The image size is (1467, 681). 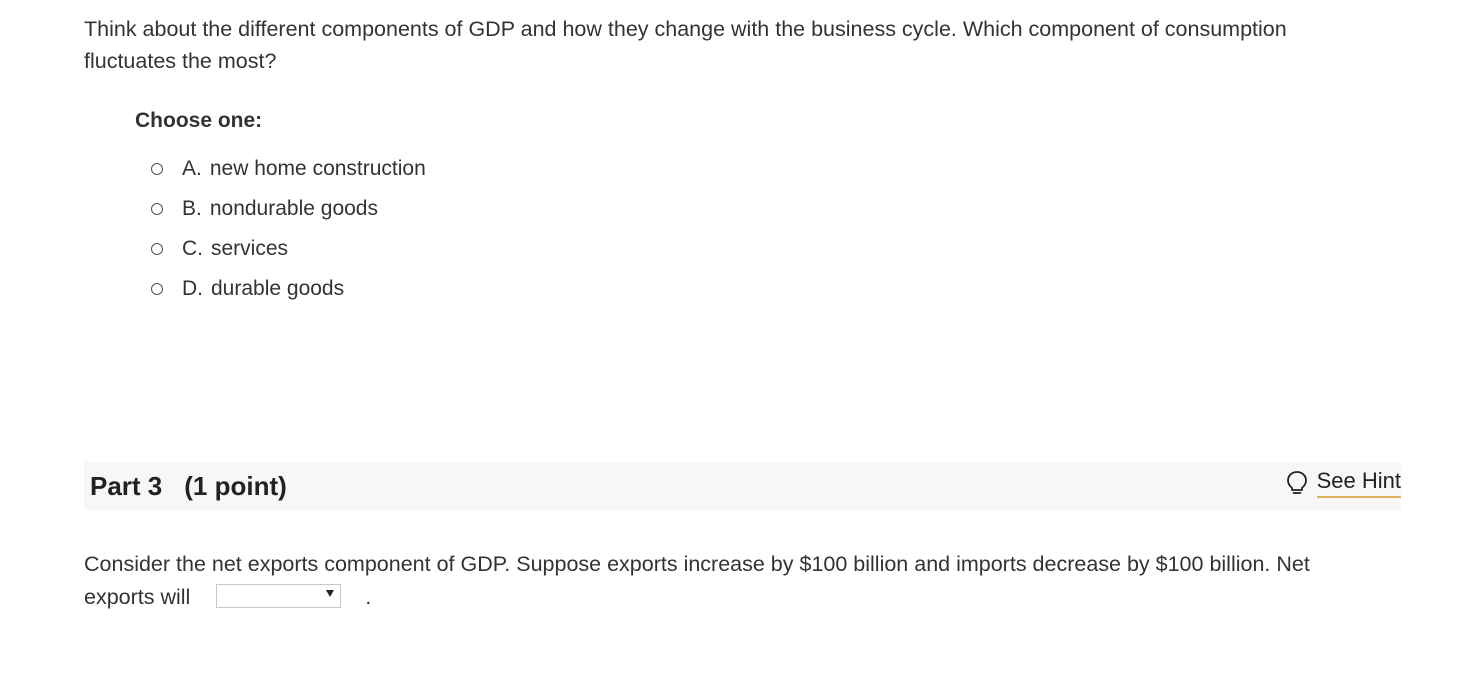 I want to click on option-a: A. new home construction, so click(x=287, y=169).